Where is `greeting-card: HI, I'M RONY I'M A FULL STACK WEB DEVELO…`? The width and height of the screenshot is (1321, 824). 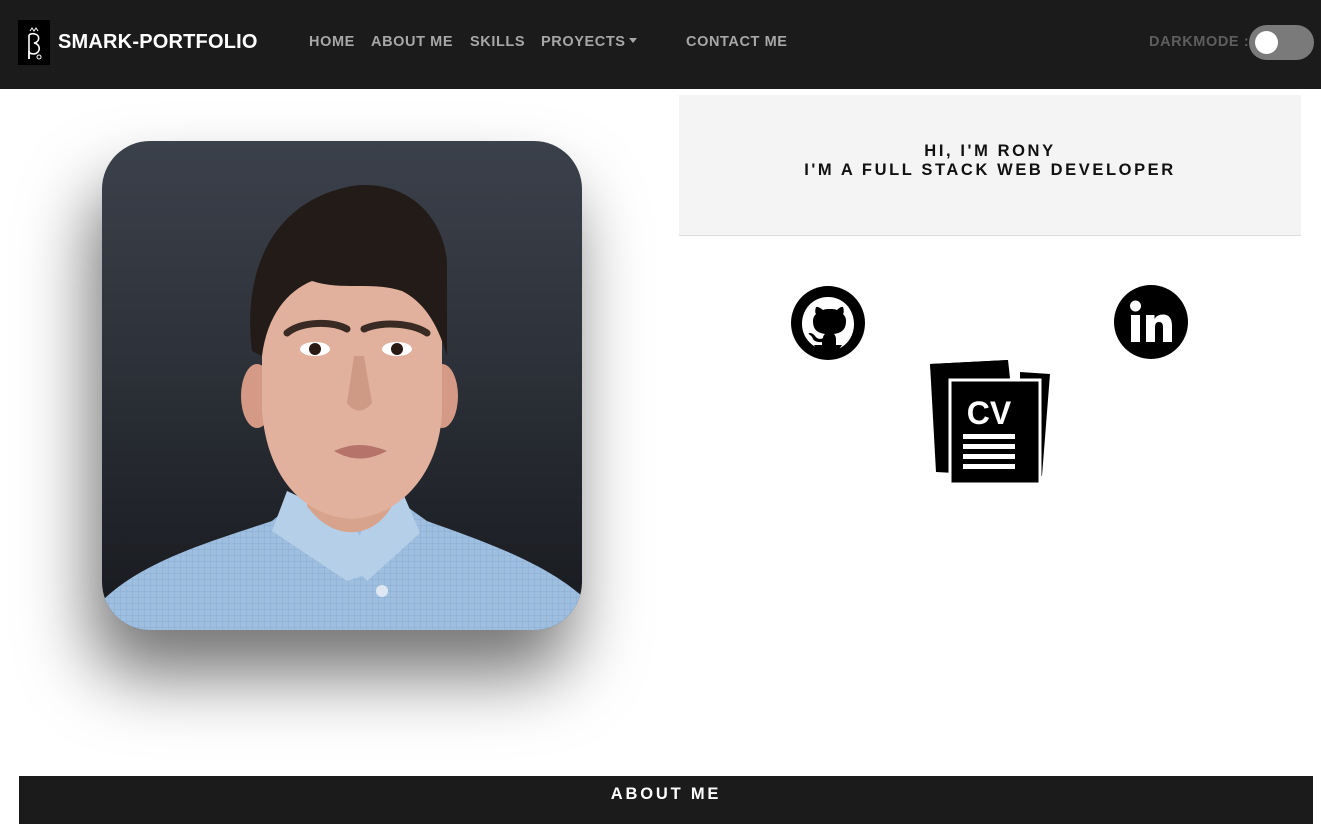
greeting-card: HI, I'M RONY I'M A FULL STACK WEB DEVELO… is located at coordinates (990, 165).